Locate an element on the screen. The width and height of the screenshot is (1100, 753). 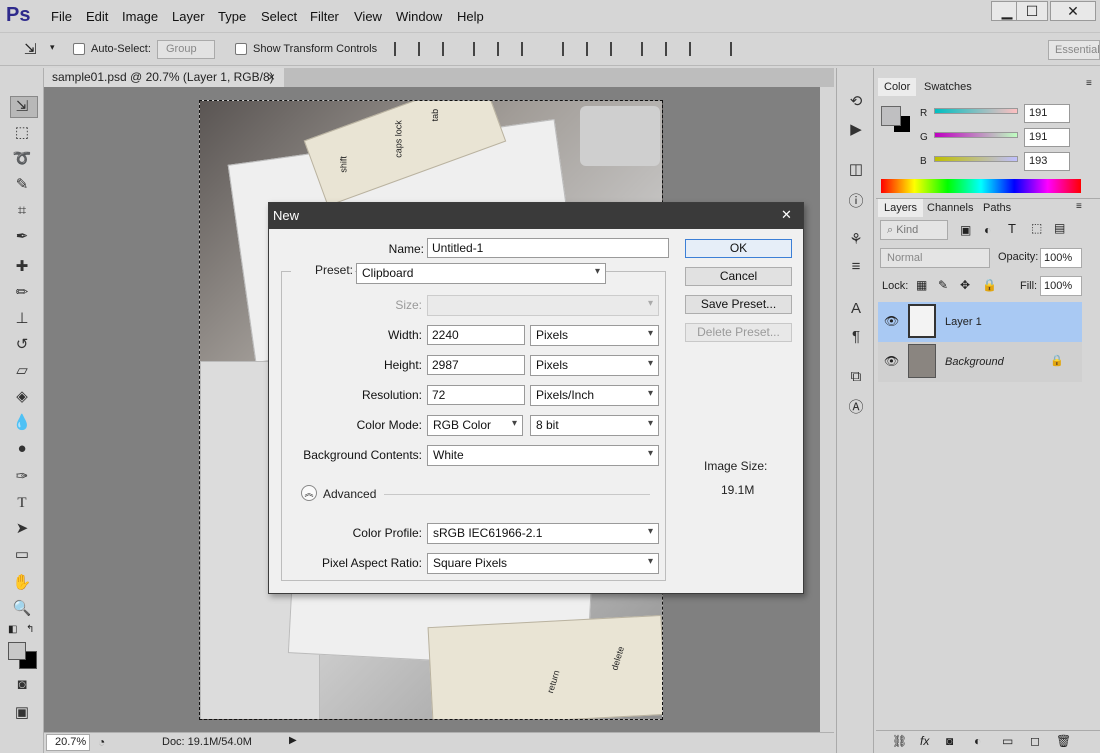
pen-tool-icon: ✑ is located at coordinates (22, 477).